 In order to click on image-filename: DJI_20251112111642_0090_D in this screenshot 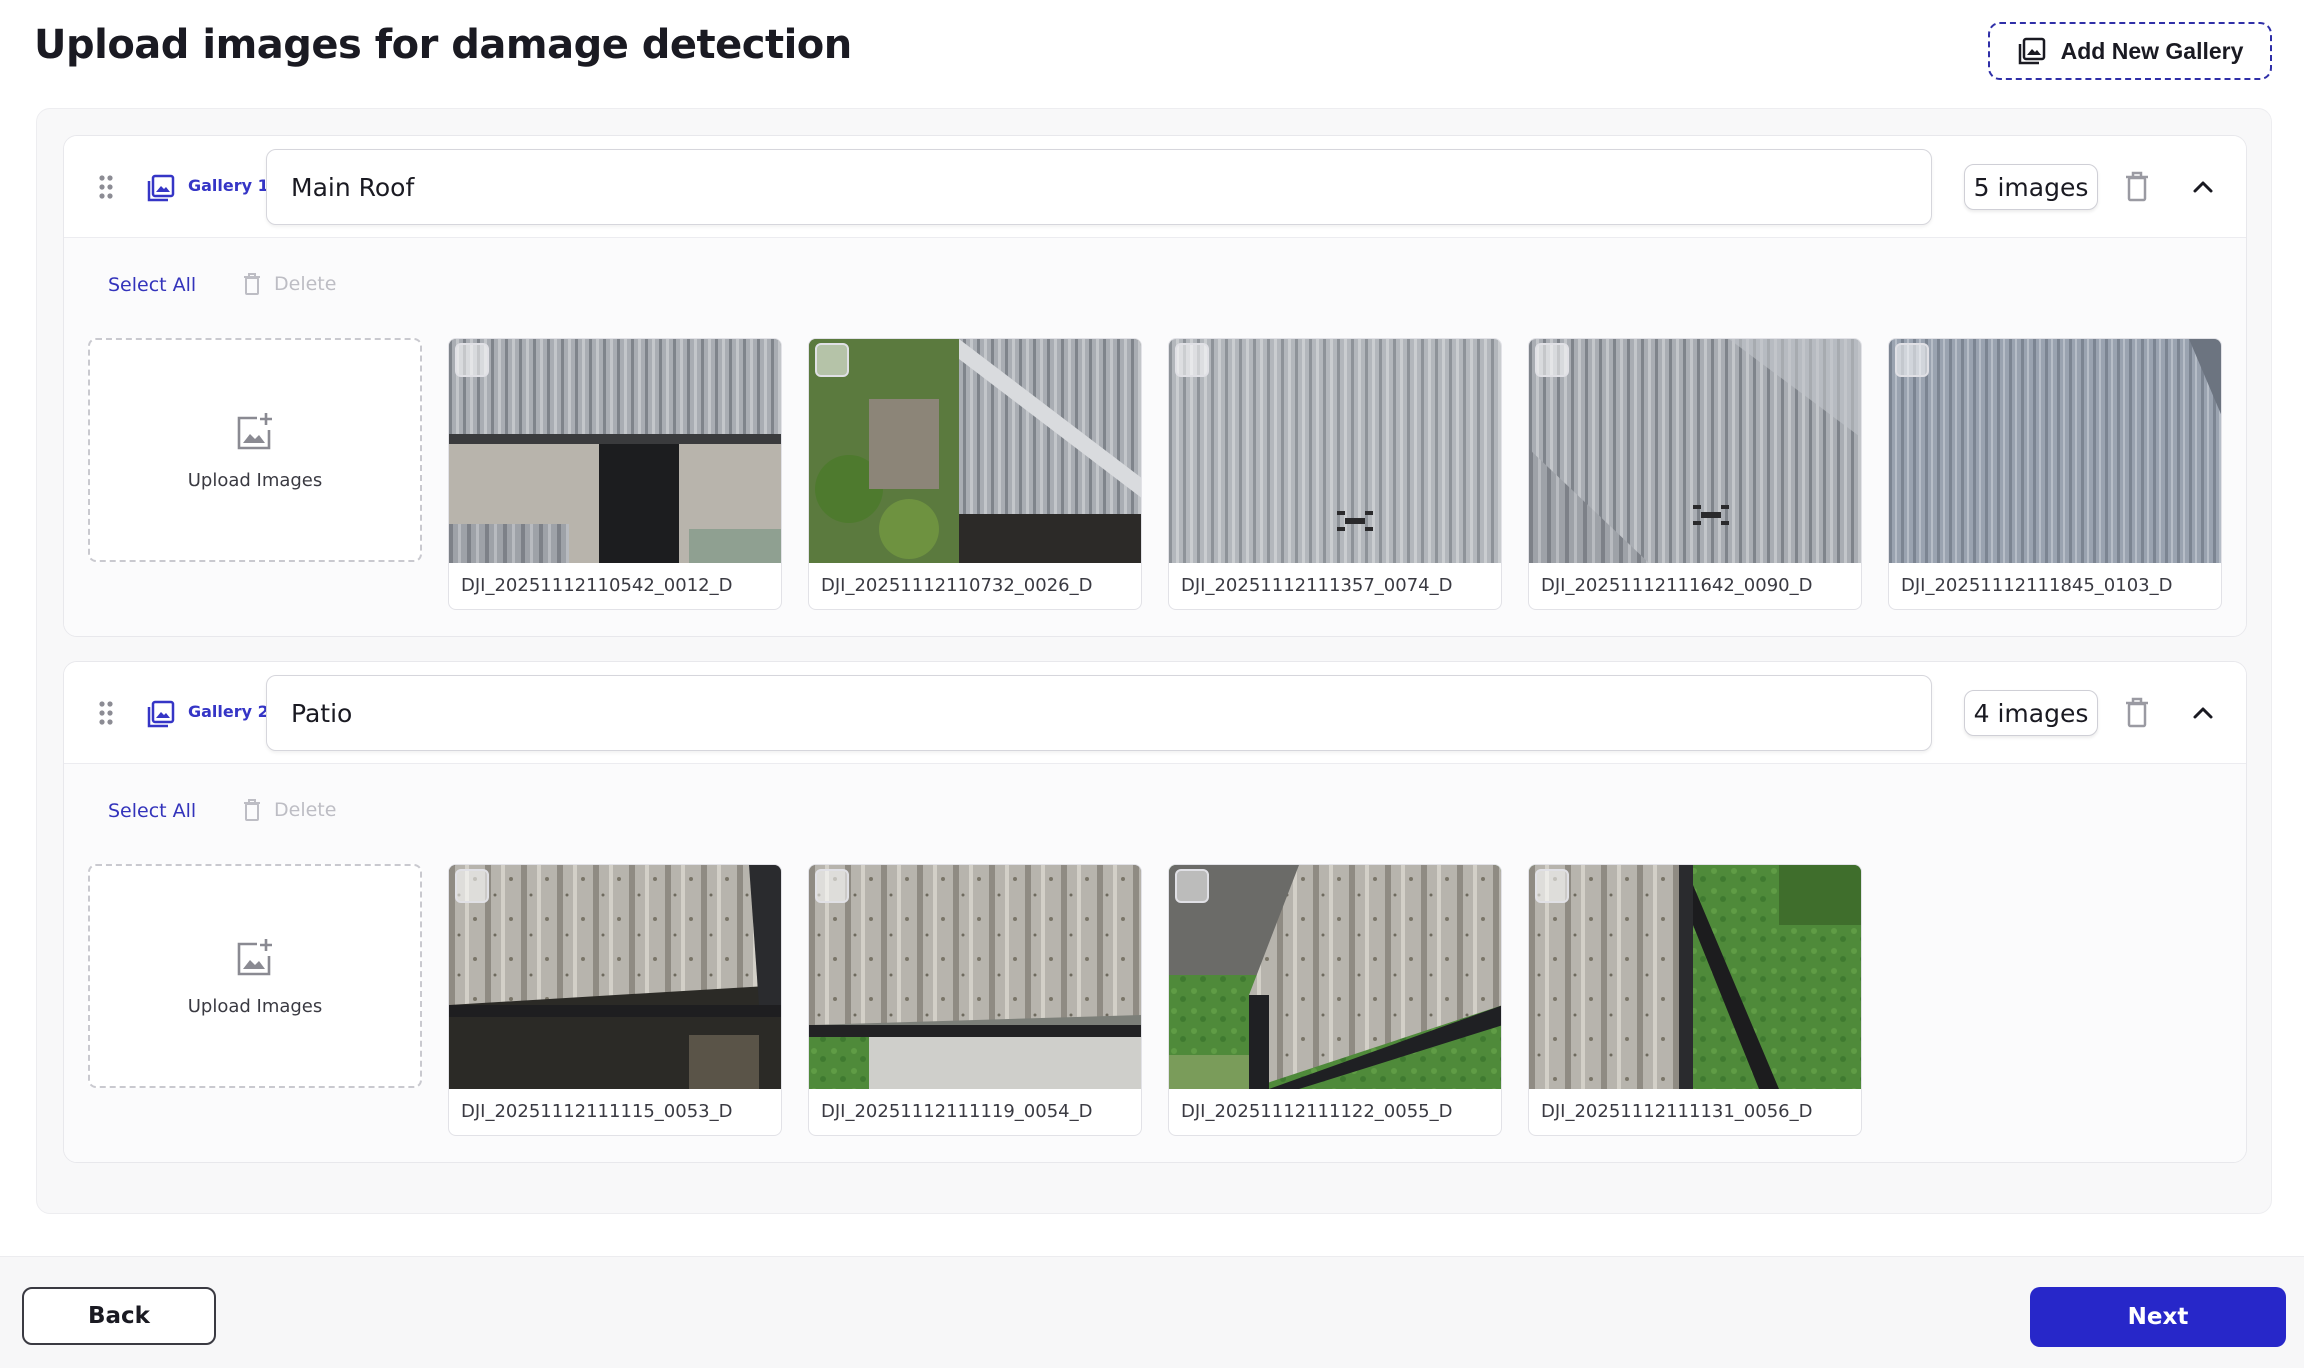, I will do `click(1677, 585)`.